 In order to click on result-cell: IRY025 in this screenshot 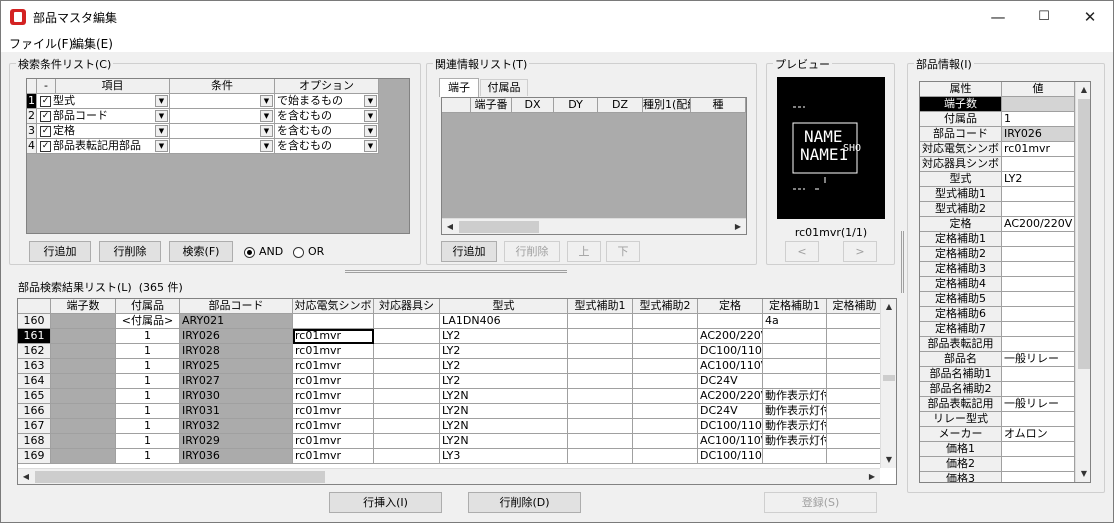, I will do `click(236, 366)`.